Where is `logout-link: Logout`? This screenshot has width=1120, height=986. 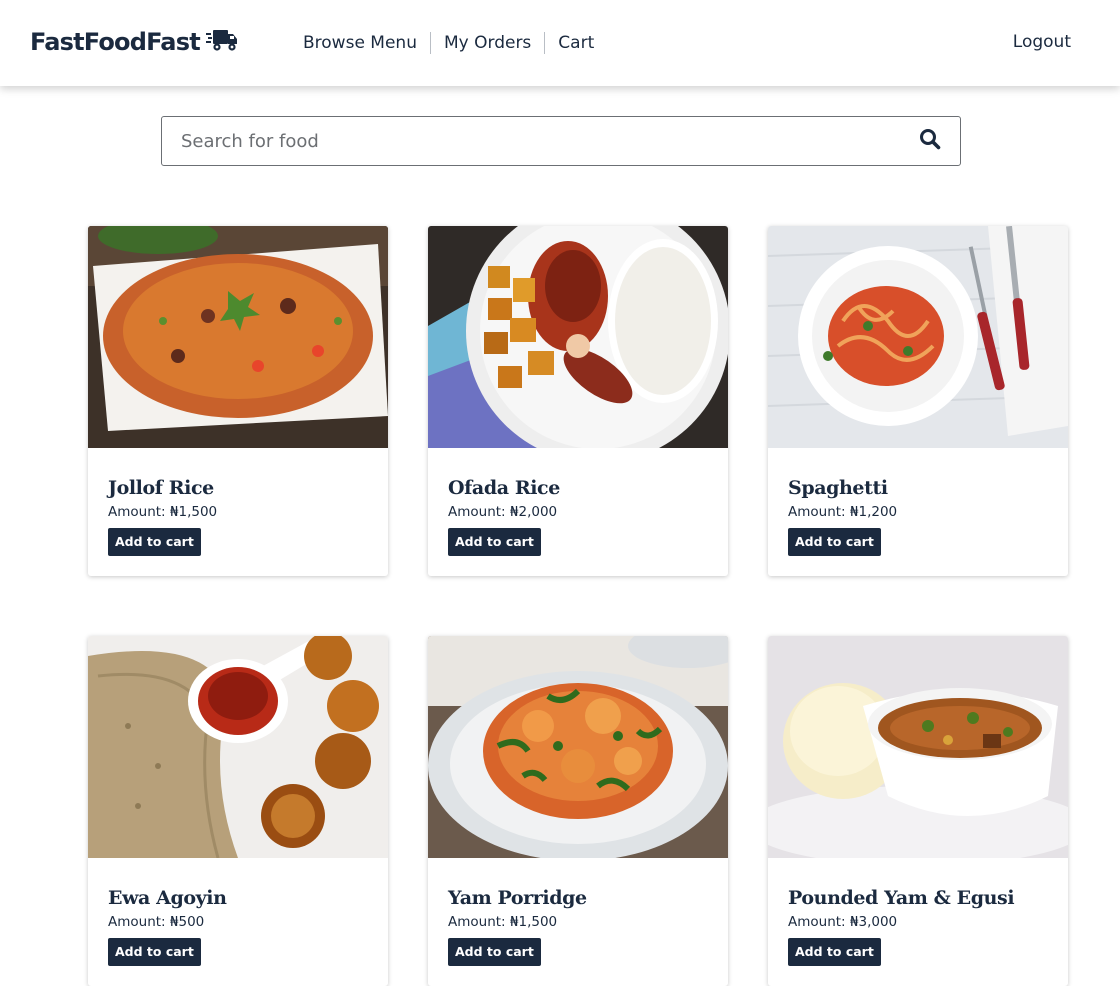 logout-link: Logout is located at coordinates (1042, 42).